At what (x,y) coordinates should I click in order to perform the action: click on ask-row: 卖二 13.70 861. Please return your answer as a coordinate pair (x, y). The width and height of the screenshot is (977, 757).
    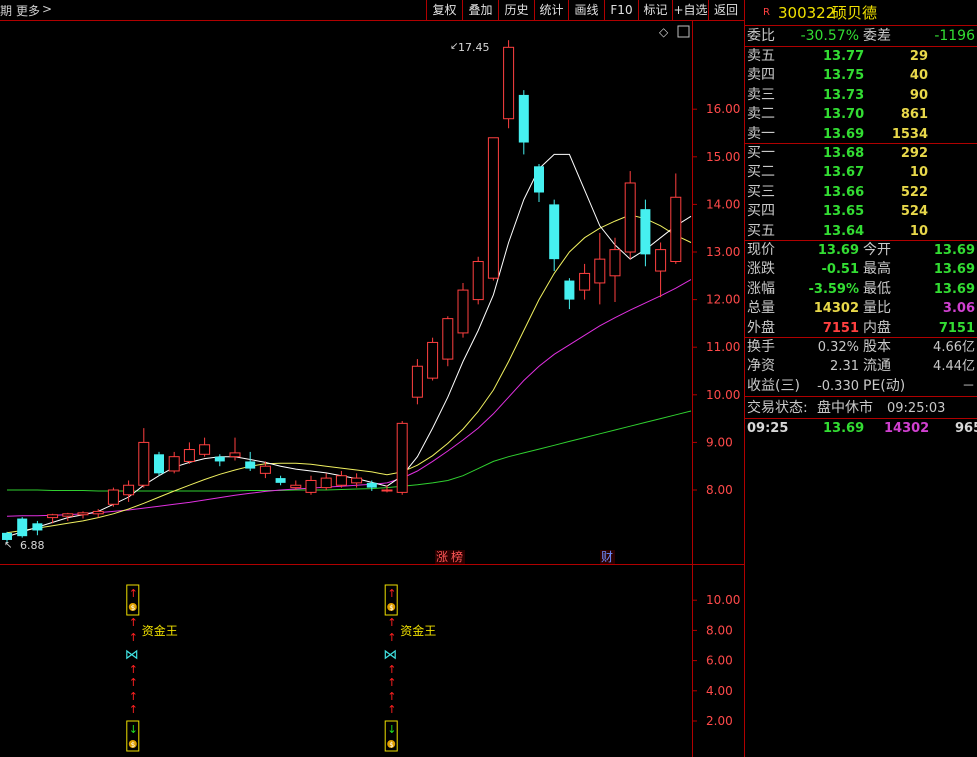
    Looking at the image, I should click on (861, 114).